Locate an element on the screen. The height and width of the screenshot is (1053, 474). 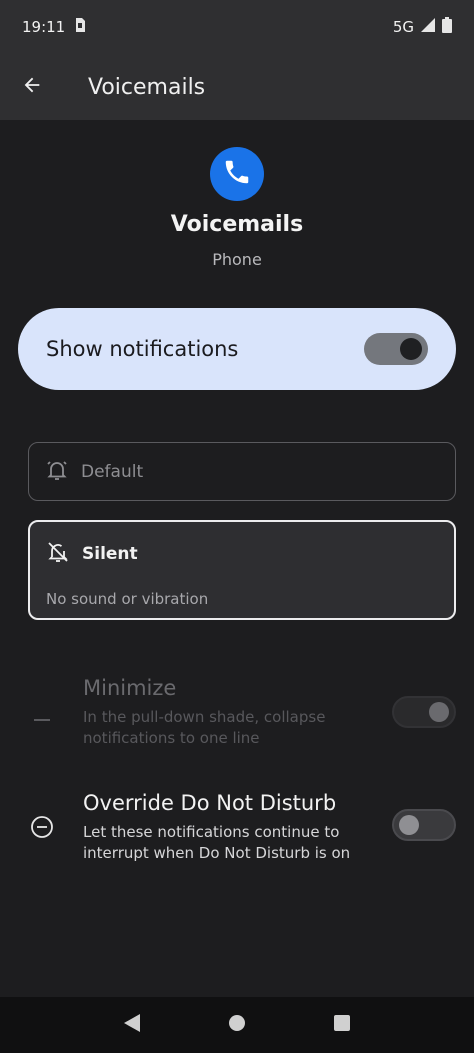
back-arrow-icon is located at coordinates (32, 87).